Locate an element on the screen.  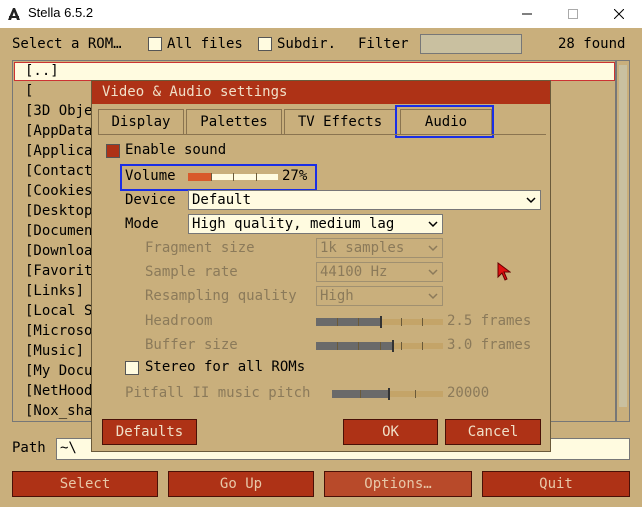
resampling-quality-select: High is located at coordinates (379, 296).